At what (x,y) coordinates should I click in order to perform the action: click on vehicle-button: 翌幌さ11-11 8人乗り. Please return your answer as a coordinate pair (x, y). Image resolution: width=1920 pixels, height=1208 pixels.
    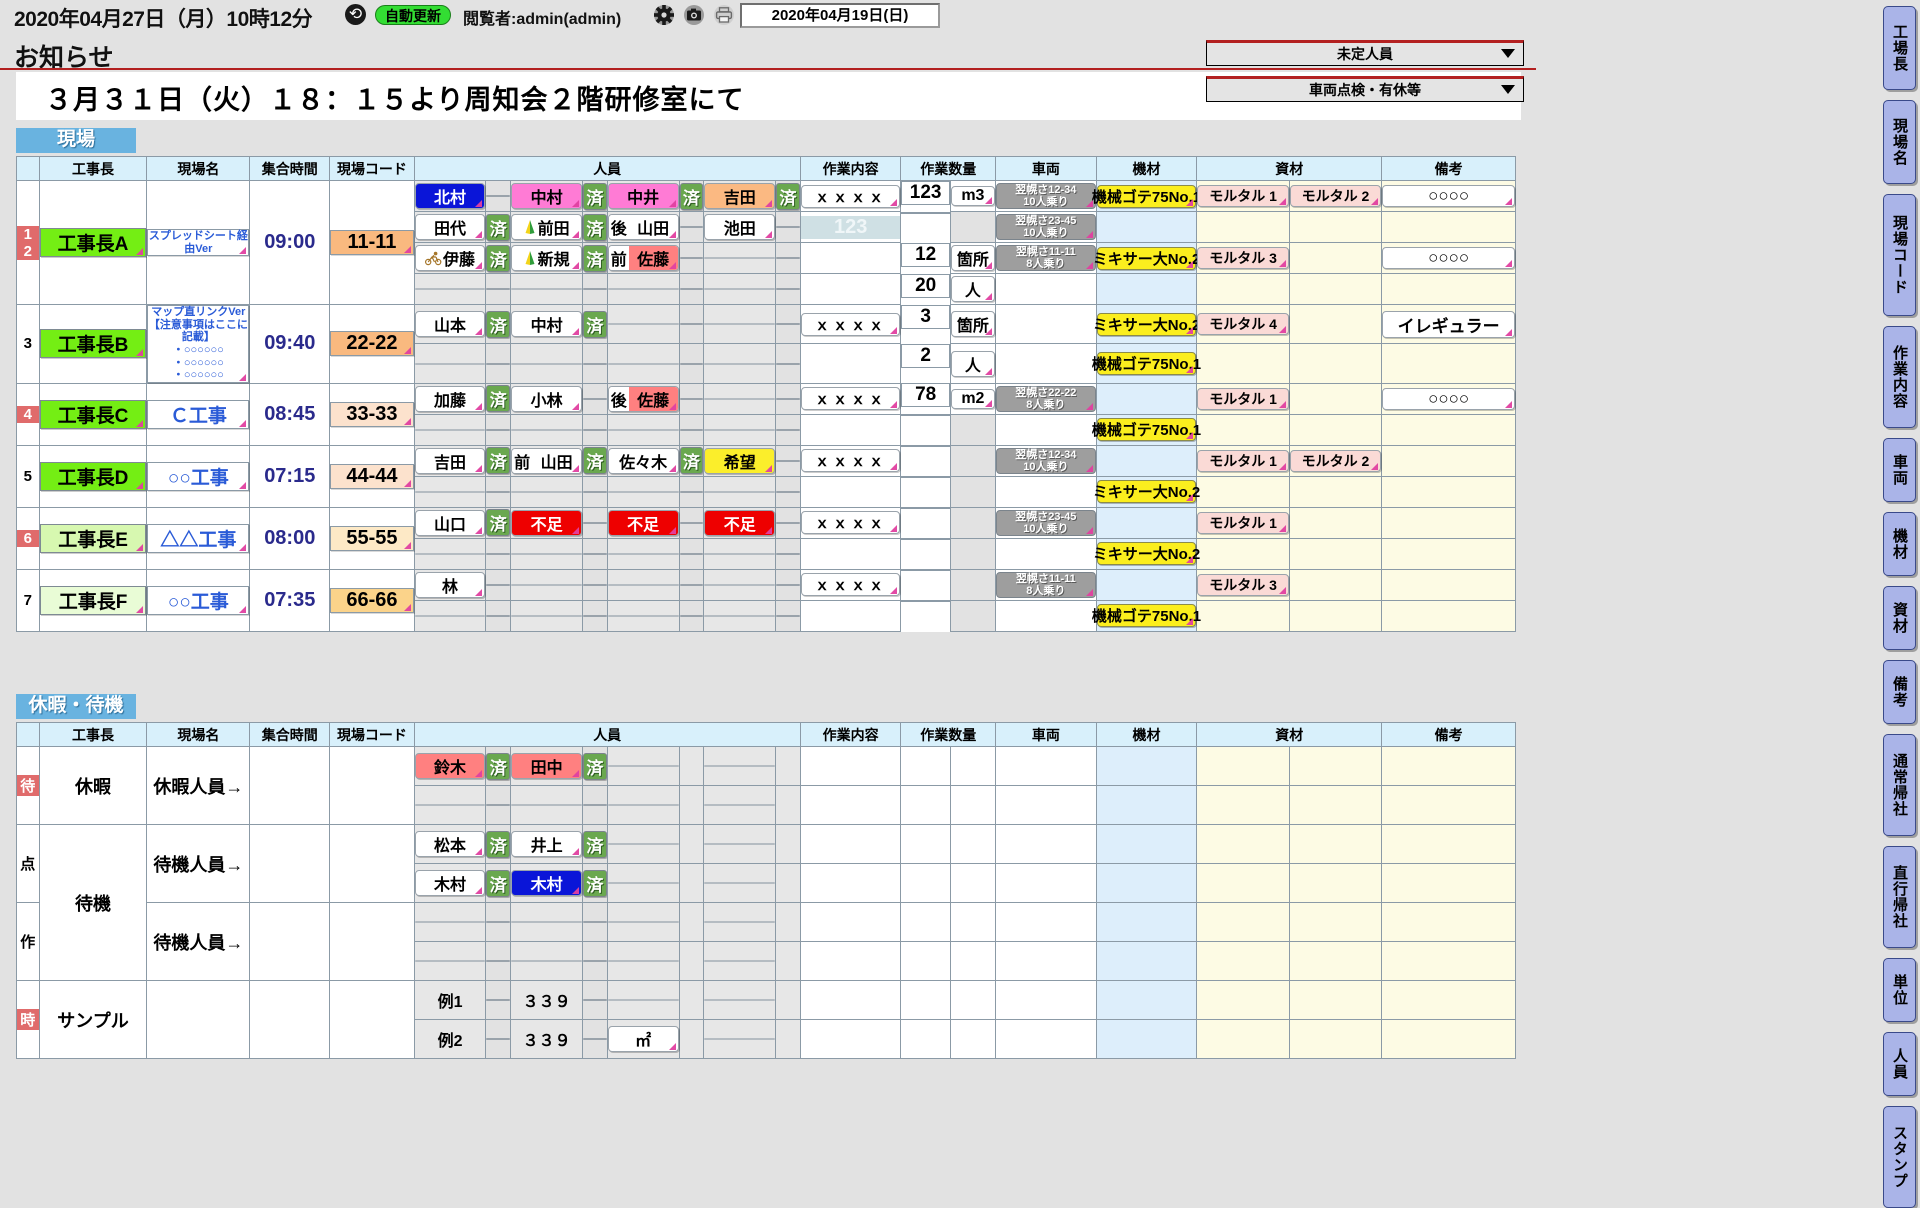
    Looking at the image, I should click on (1046, 258).